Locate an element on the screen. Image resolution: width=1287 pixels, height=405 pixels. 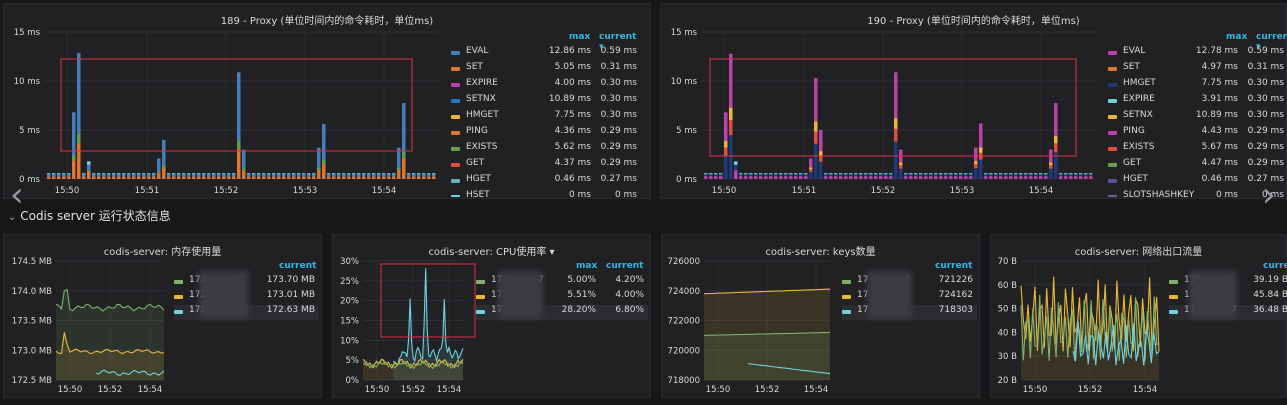
legend-item-expire: EXPIRE 3.91 ms 0.30 ms is located at coordinates (1197, 101).